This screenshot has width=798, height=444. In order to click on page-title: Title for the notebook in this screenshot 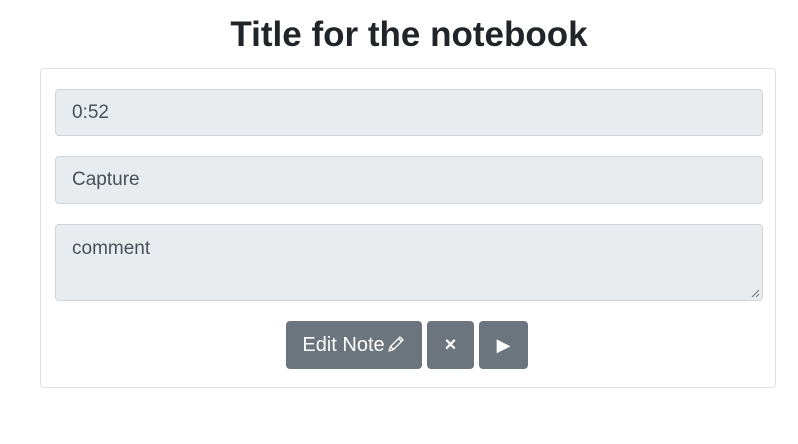, I will do `click(409, 34)`.